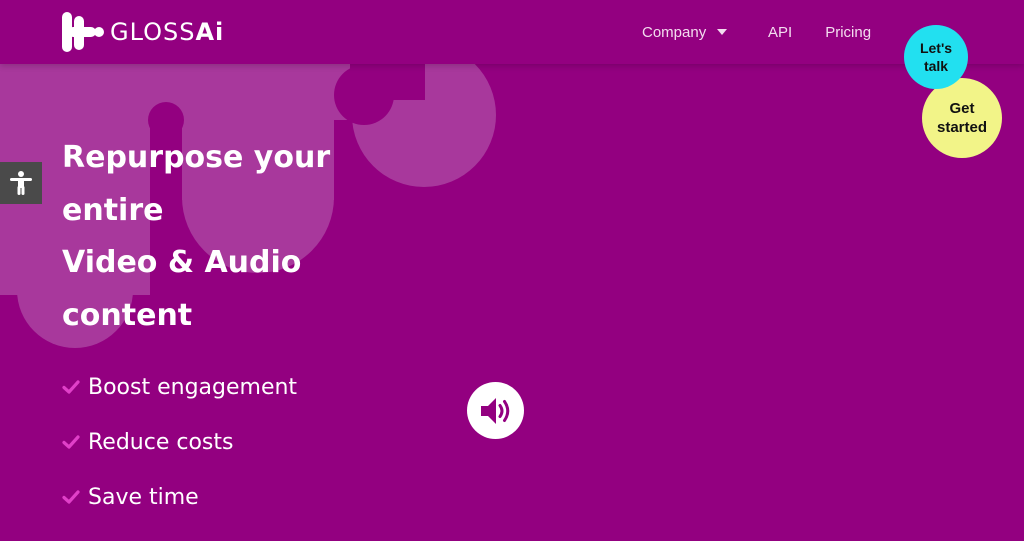 The image size is (1024, 541). I want to click on nav-item-company: Company, so click(689, 32).